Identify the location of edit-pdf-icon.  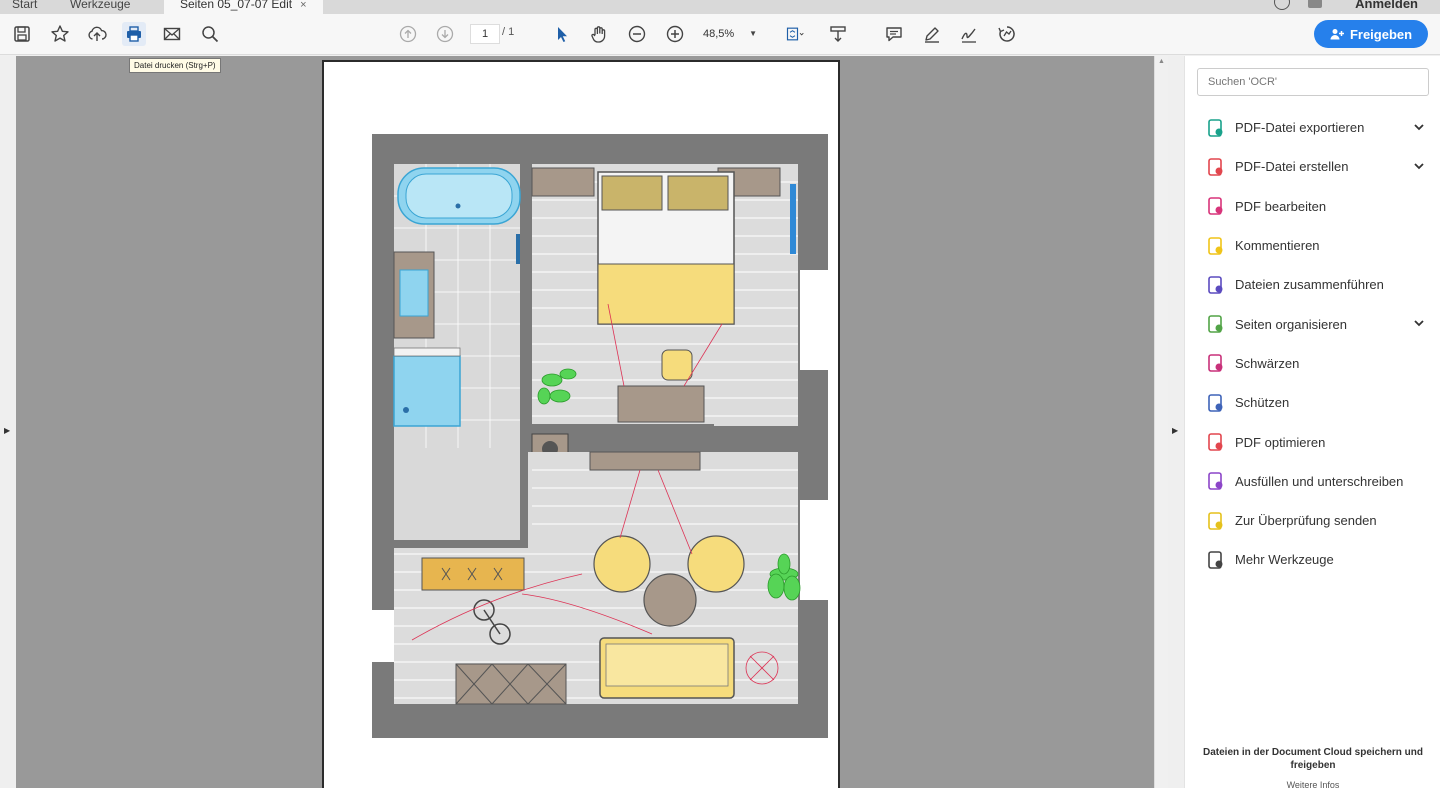
(1215, 206).